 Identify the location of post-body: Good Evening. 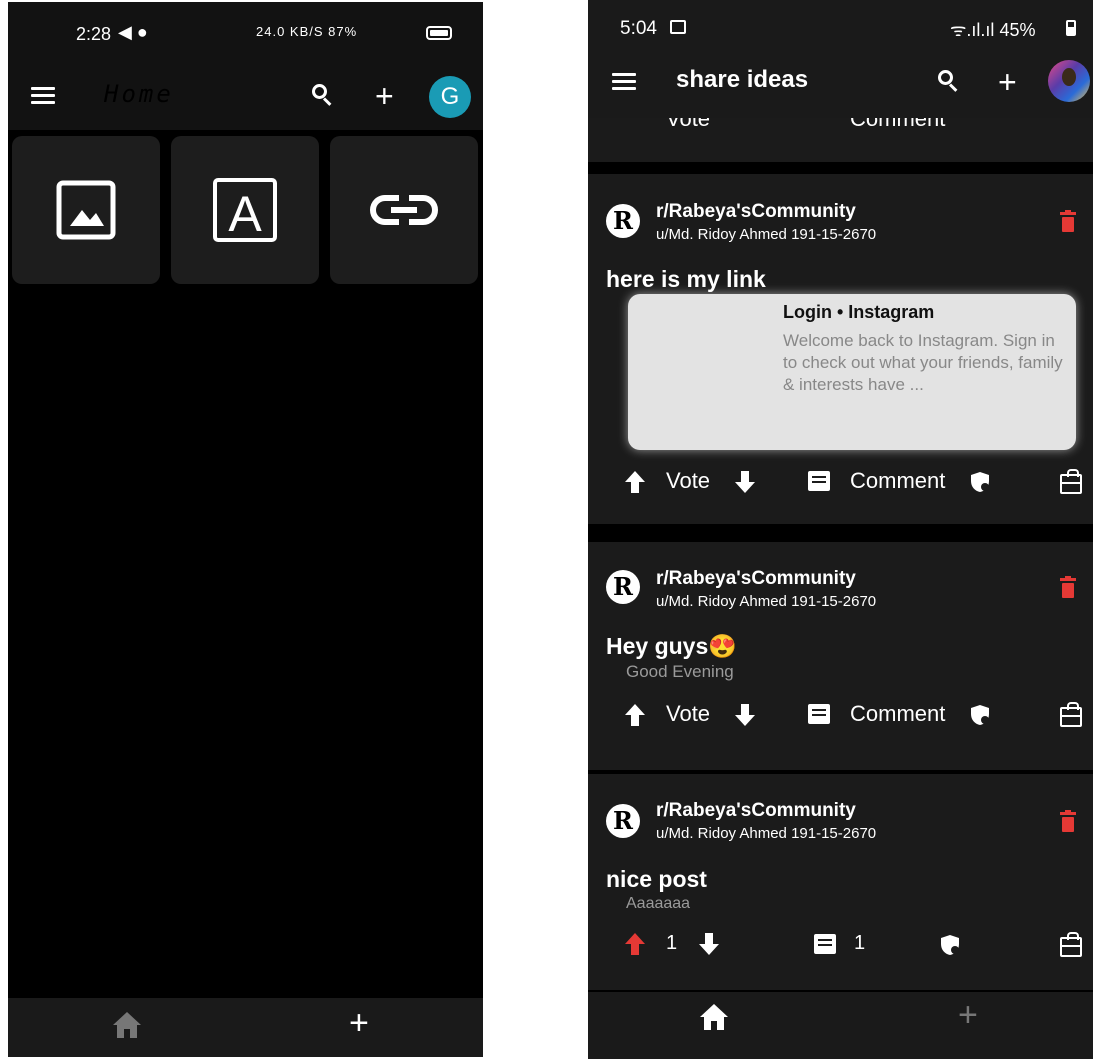
(680, 671).